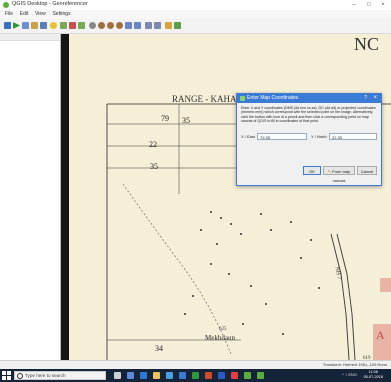 This screenshot has height=382, width=391. I want to click on histogram-stretch-icon, so click(168, 25).